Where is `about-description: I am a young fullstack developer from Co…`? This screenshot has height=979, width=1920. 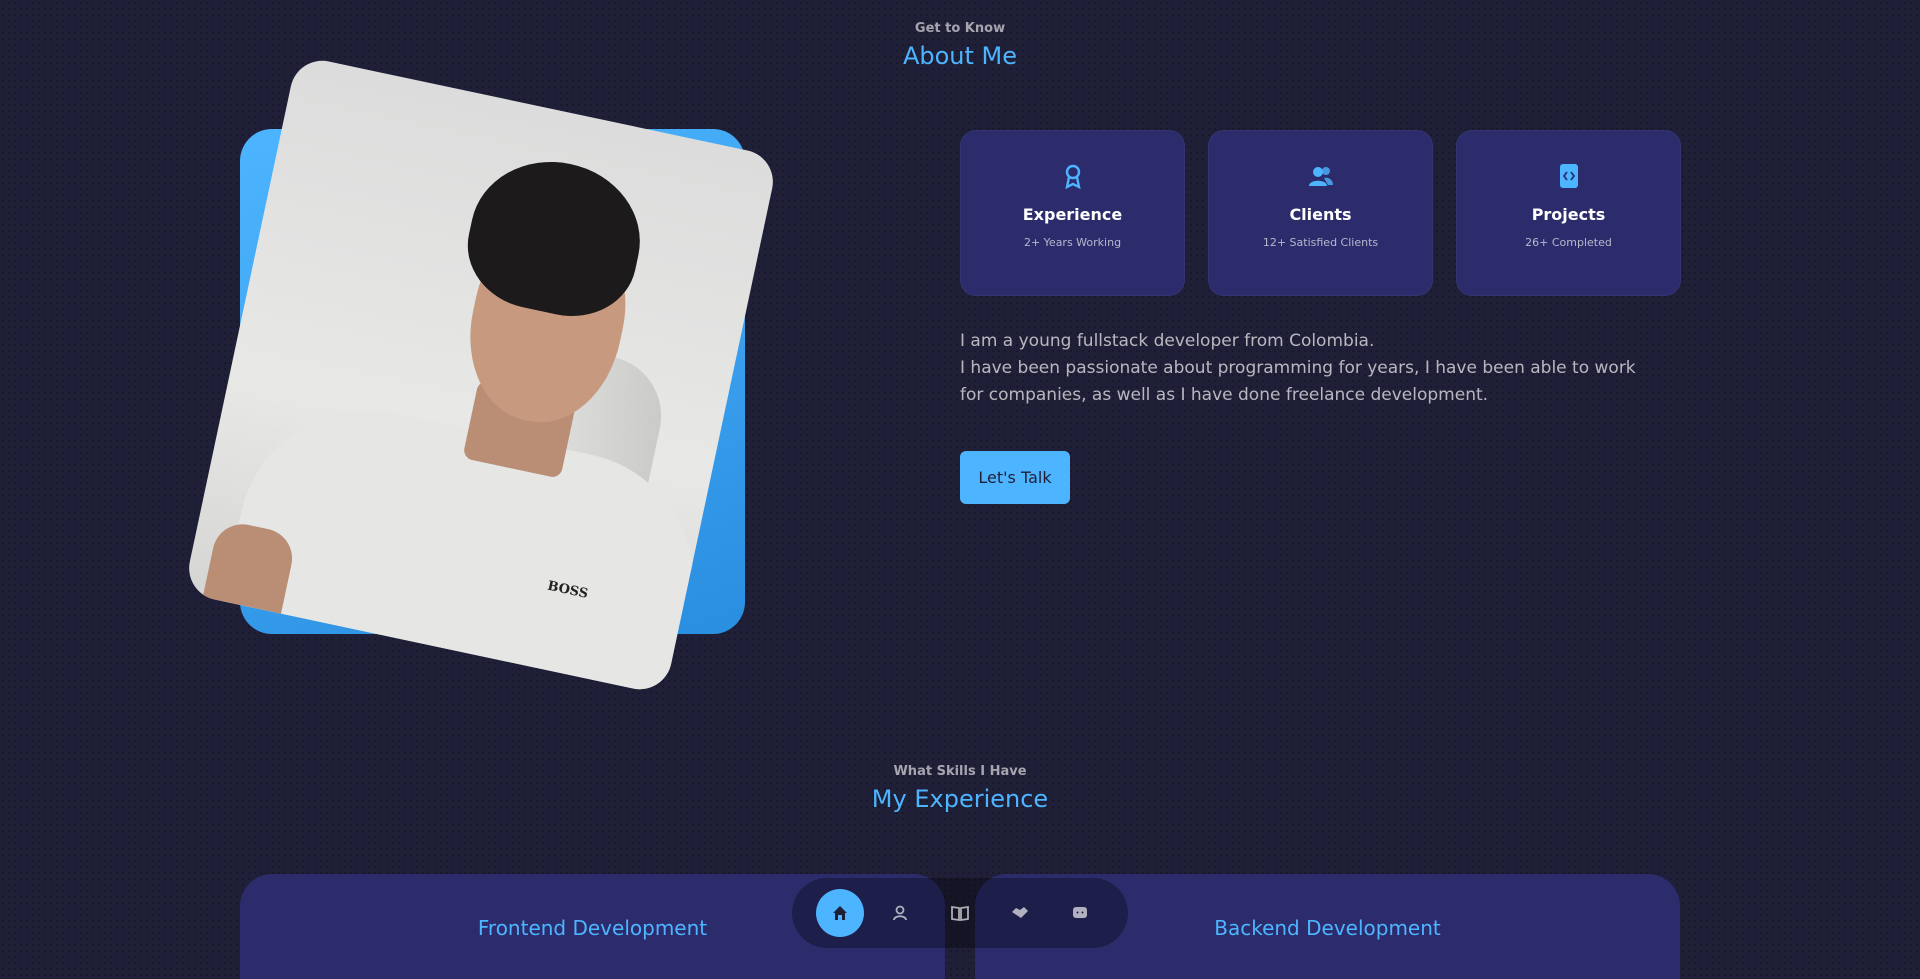 about-description: I am a young fullstack developer from Co… is located at coordinates (1310, 368).